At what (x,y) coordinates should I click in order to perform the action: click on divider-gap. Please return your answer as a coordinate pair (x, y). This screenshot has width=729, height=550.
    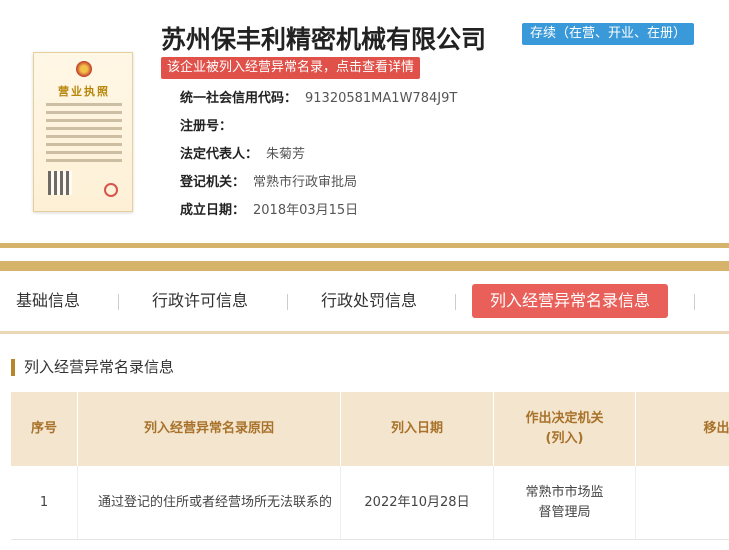
    Looking at the image, I should click on (364, 254).